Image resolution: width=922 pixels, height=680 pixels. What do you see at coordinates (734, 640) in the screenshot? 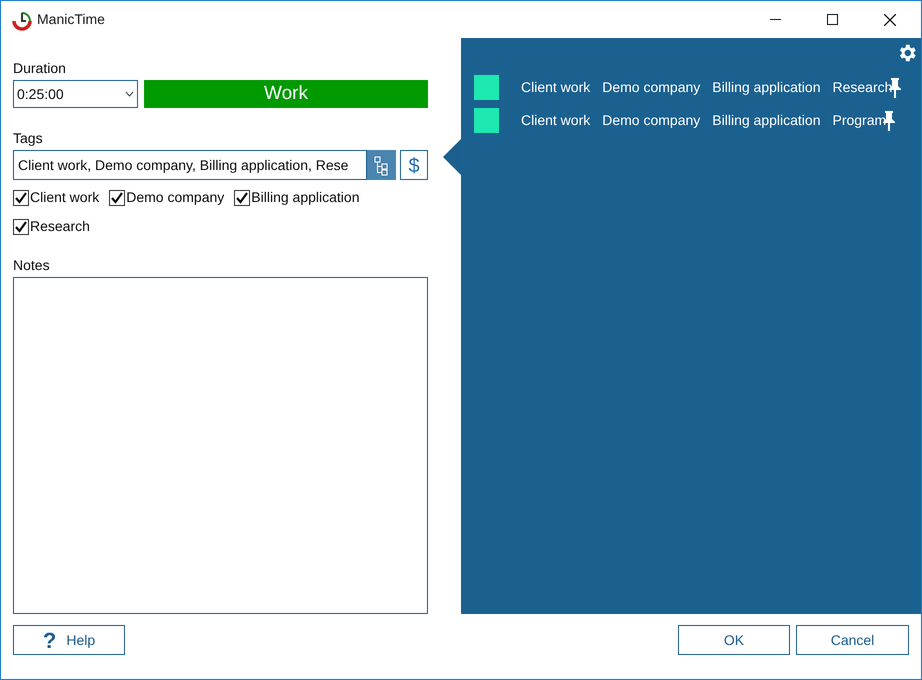
I see `ok-button: OK` at bounding box center [734, 640].